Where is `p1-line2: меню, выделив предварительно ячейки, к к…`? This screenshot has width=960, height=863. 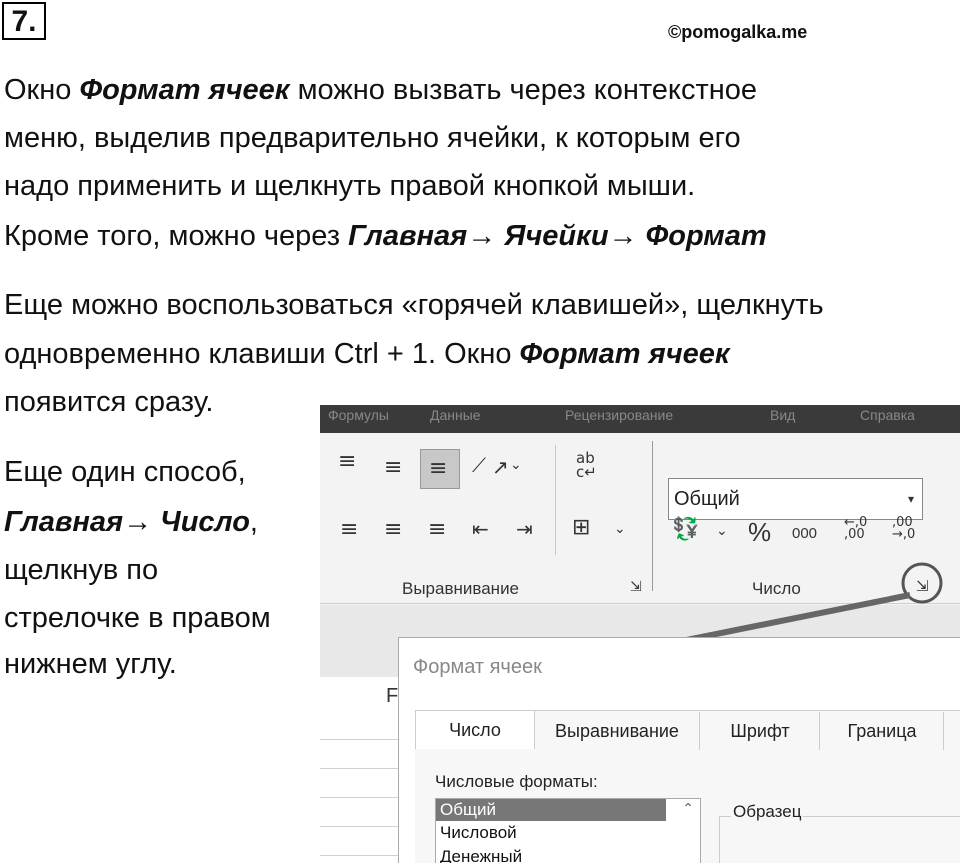 p1-line2: меню, выделив предварительно ячейки, к к… is located at coordinates (372, 138).